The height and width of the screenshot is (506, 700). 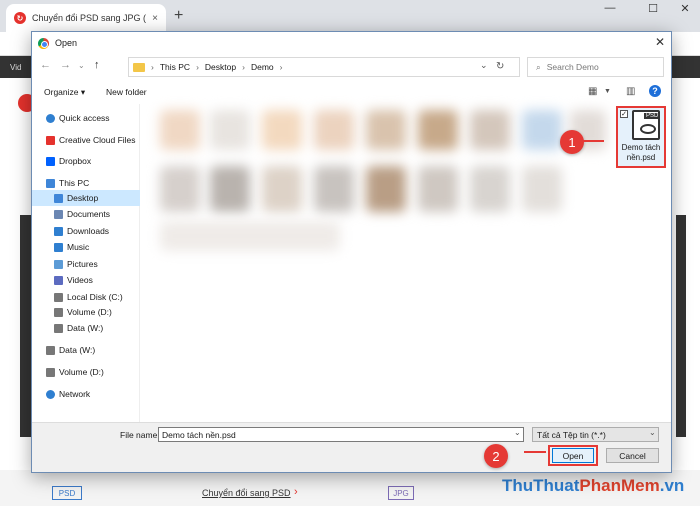 What do you see at coordinates (573, 67) in the screenshot?
I see `search-input: Search Demo` at bounding box center [573, 67].